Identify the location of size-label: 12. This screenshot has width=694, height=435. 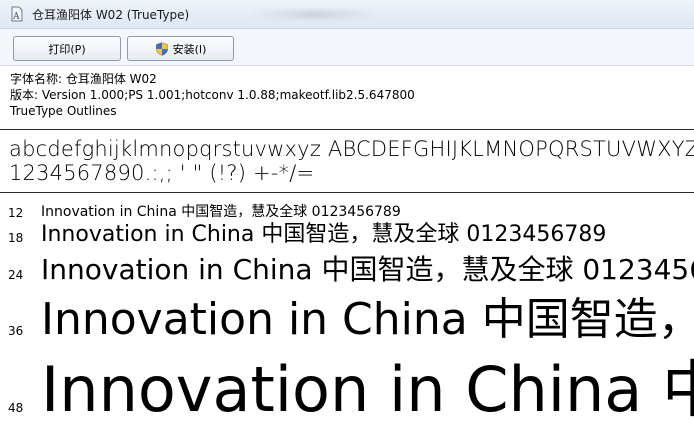
(16, 213).